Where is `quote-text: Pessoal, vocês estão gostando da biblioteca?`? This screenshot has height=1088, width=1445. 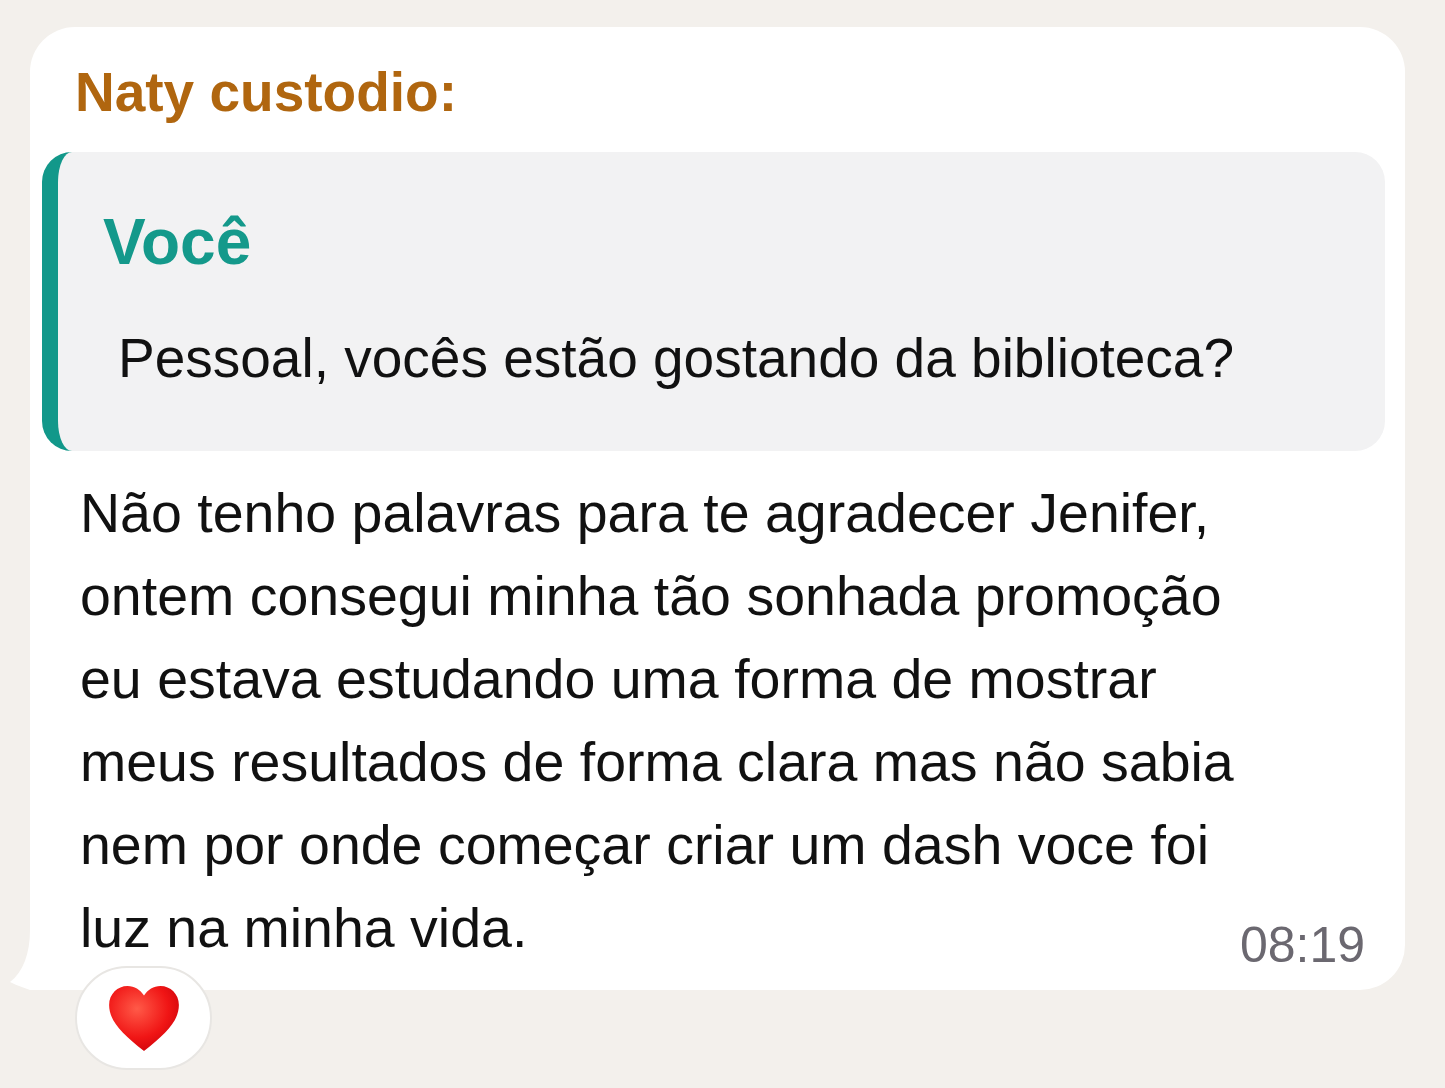 quote-text: Pessoal, vocês estão gostando da biblioteca? is located at coordinates (677, 358).